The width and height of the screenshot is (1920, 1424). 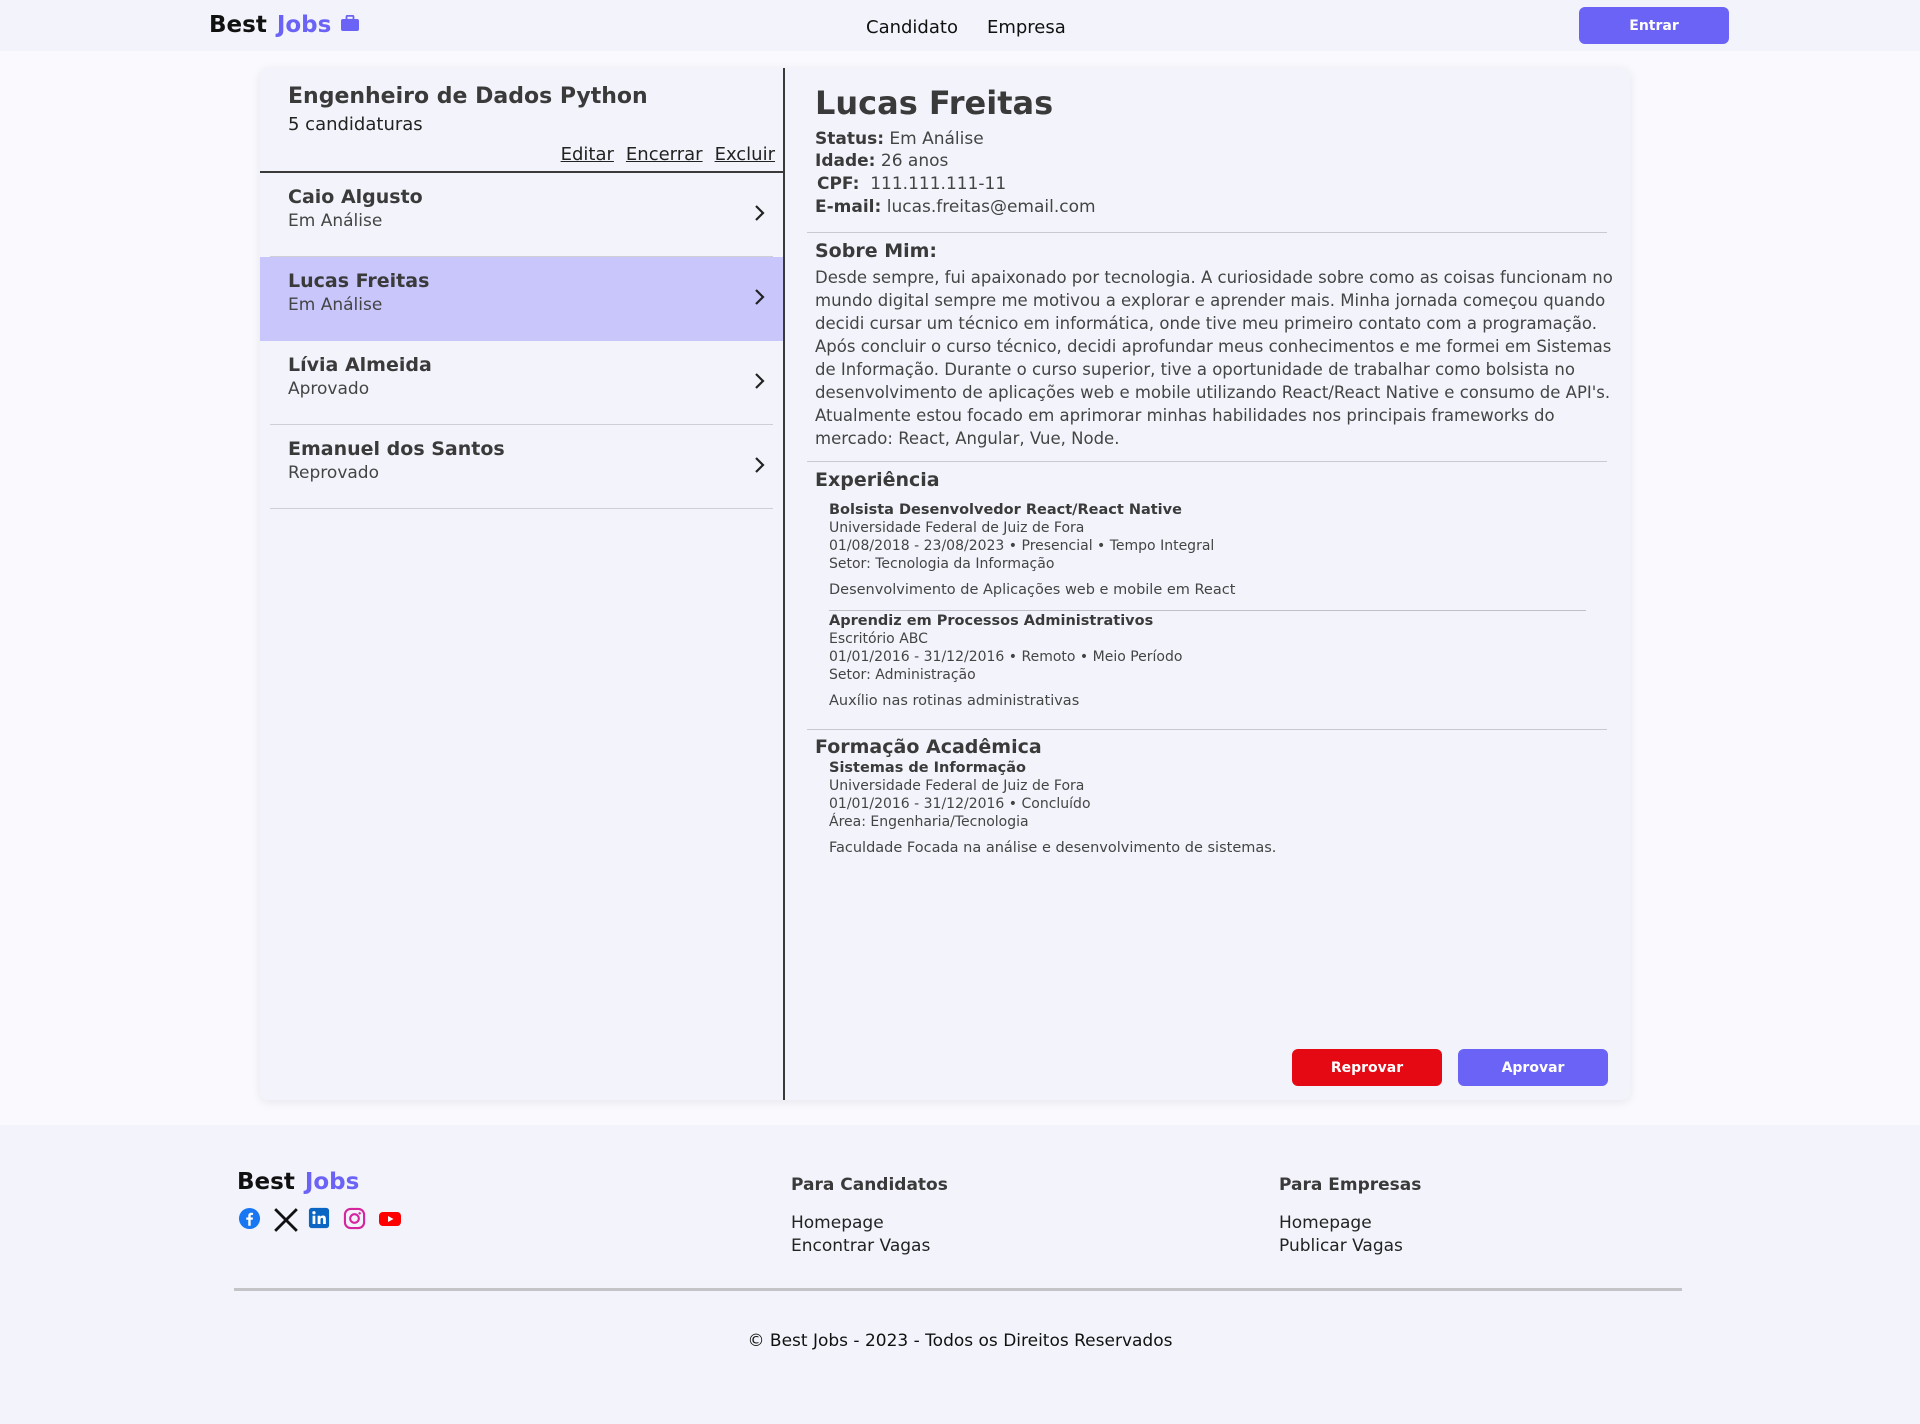 What do you see at coordinates (849, 139) in the screenshot?
I see `status-label: Status:` at bounding box center [849, 139].